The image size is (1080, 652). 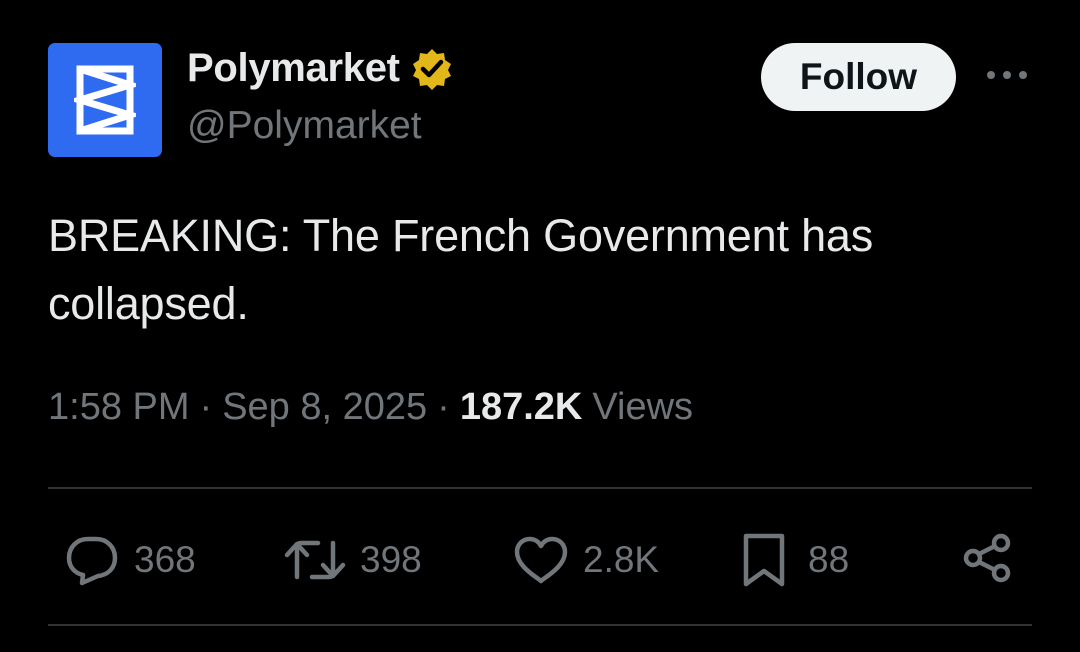 What do you see at coordinates (829, 559) in the screenshot?
I see `bookmark-count: 88` at bounding box center [829, 559].